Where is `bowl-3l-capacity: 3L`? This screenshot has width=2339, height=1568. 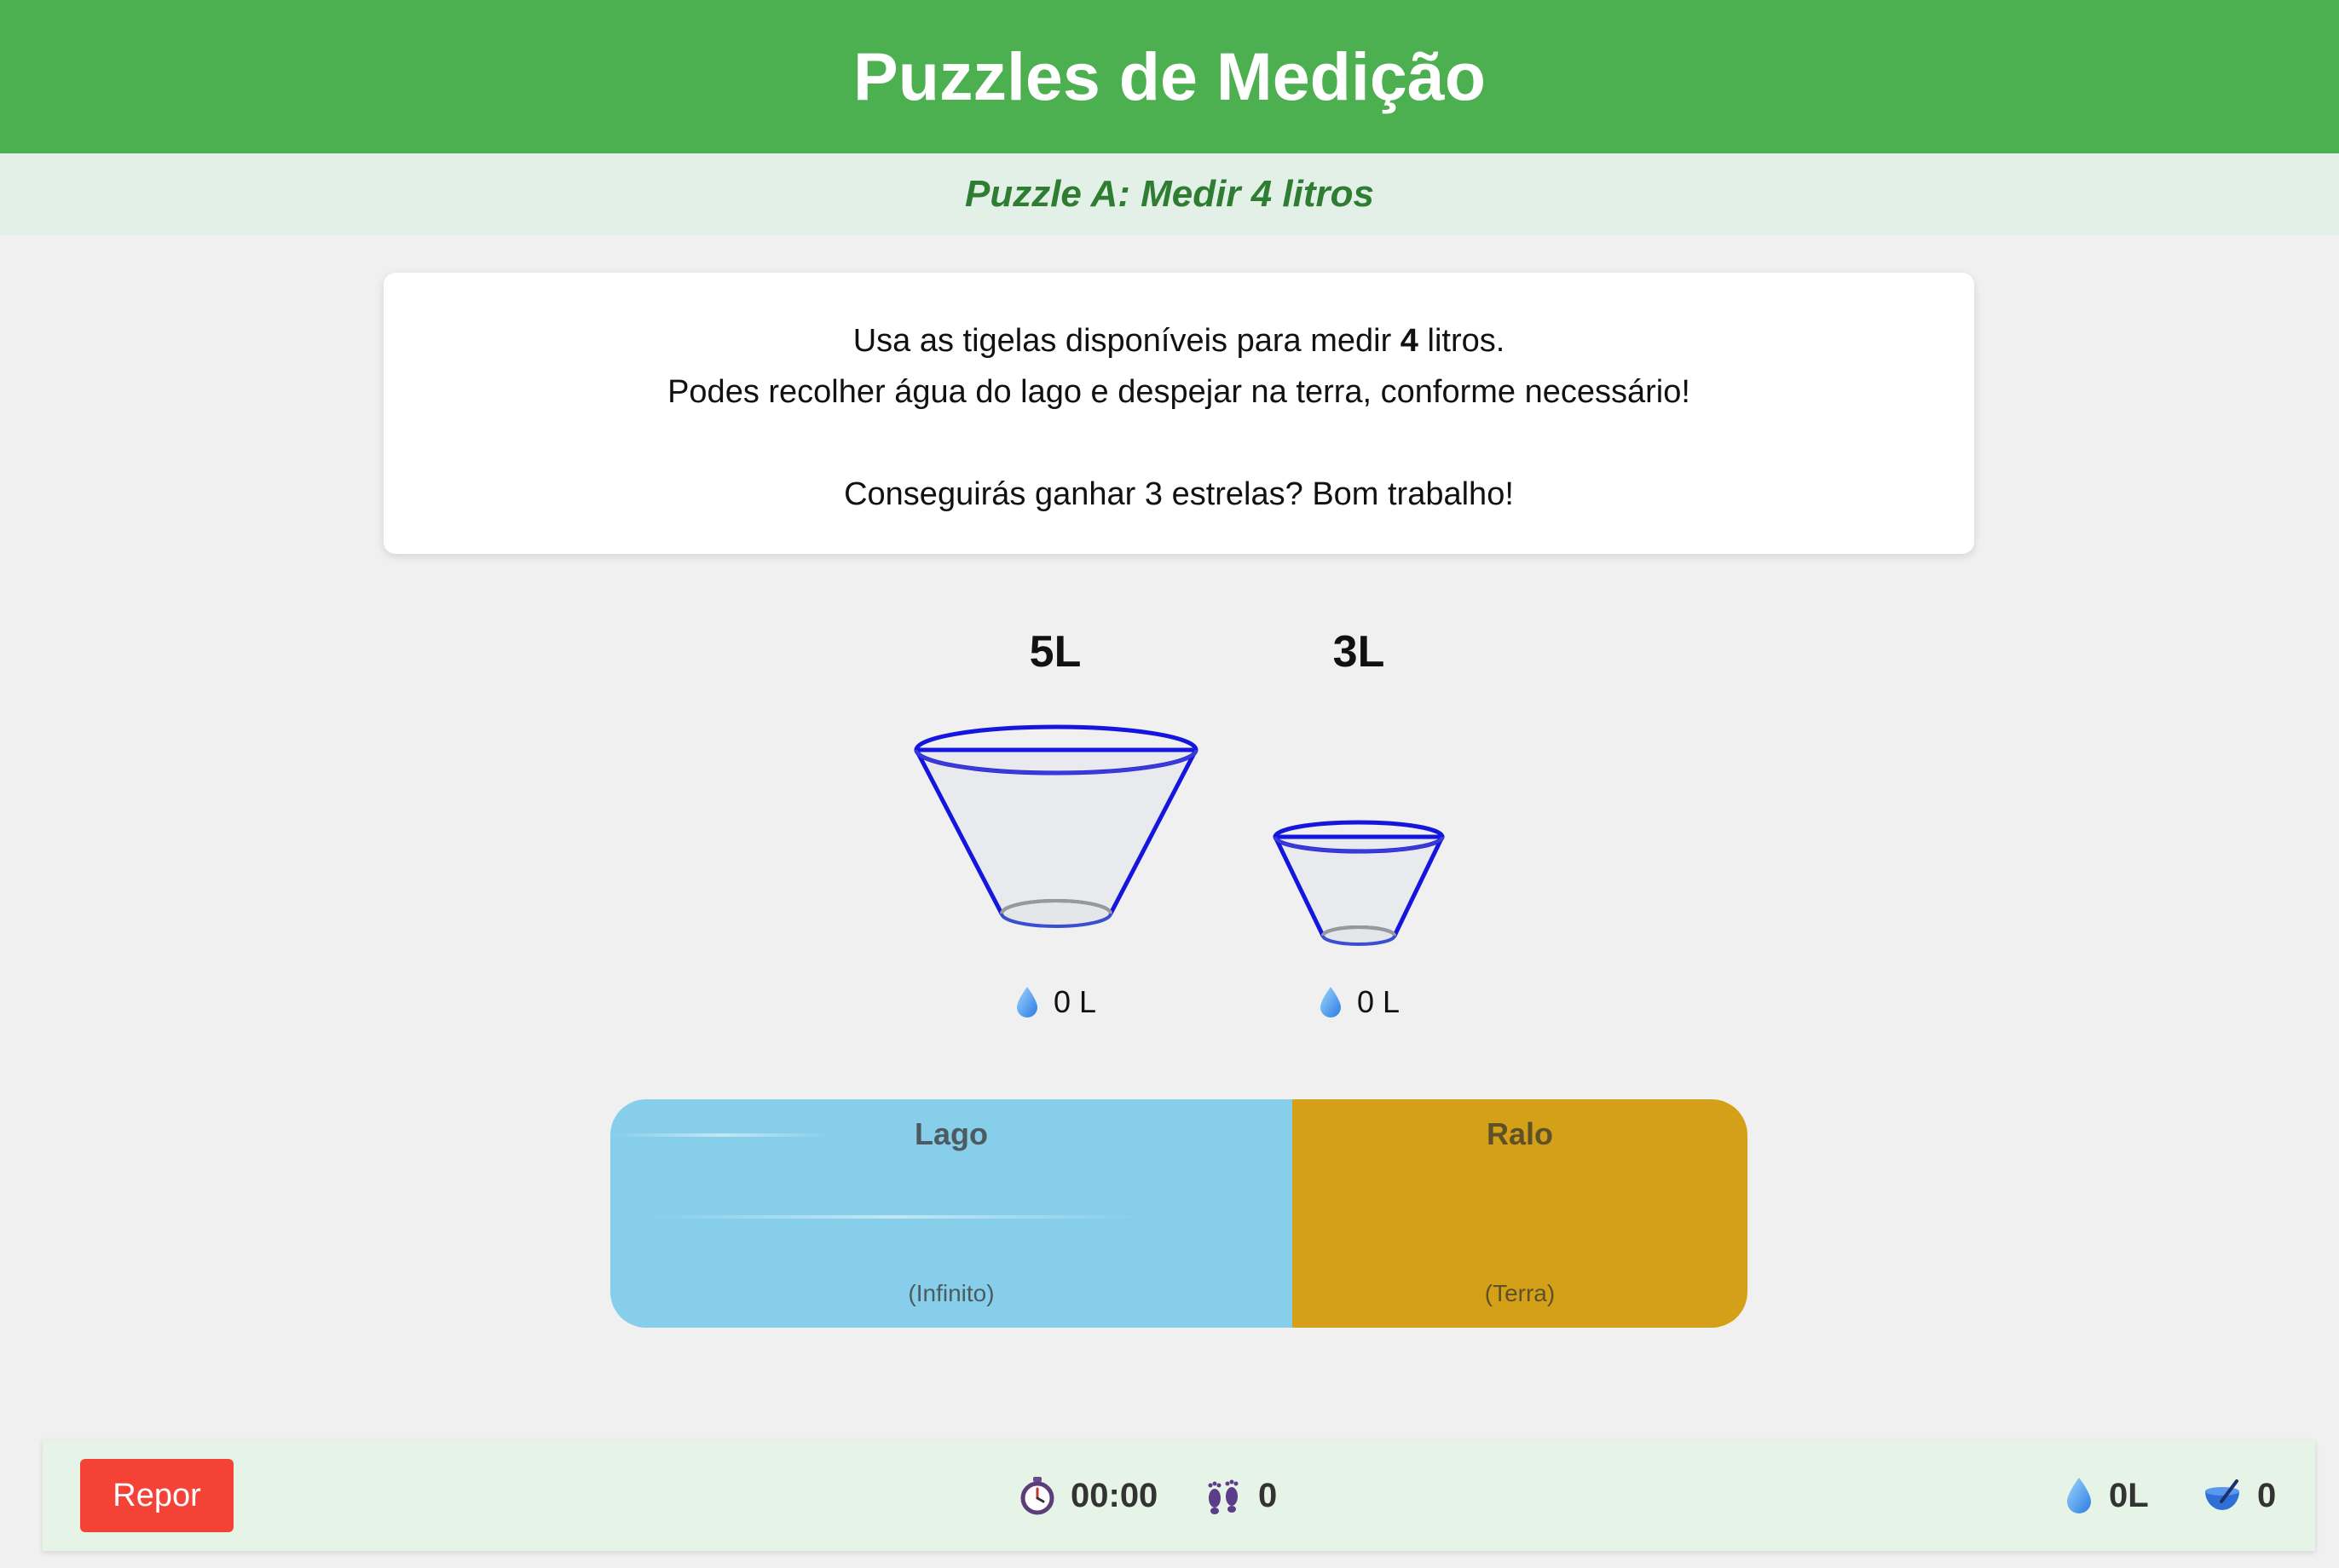 bowl-3l-capacity: 3L is located at coordinates (1358, 652).